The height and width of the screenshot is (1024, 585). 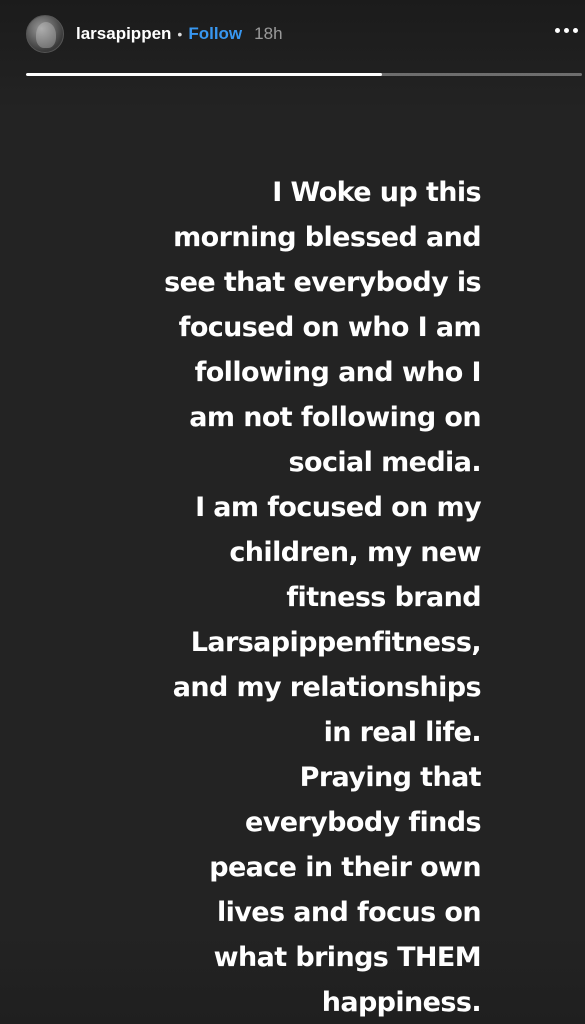 I want to click on avatar, so click(x=45, y=34).